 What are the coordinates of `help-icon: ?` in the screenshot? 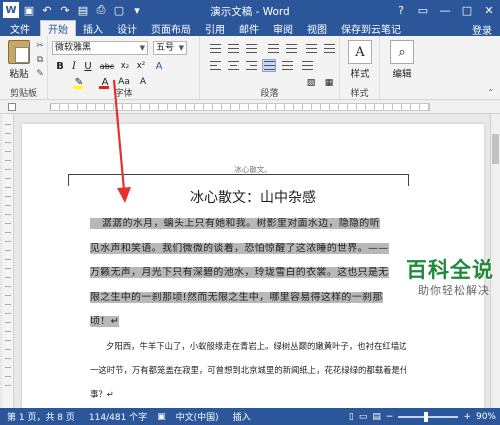 It's located at (401, 10).